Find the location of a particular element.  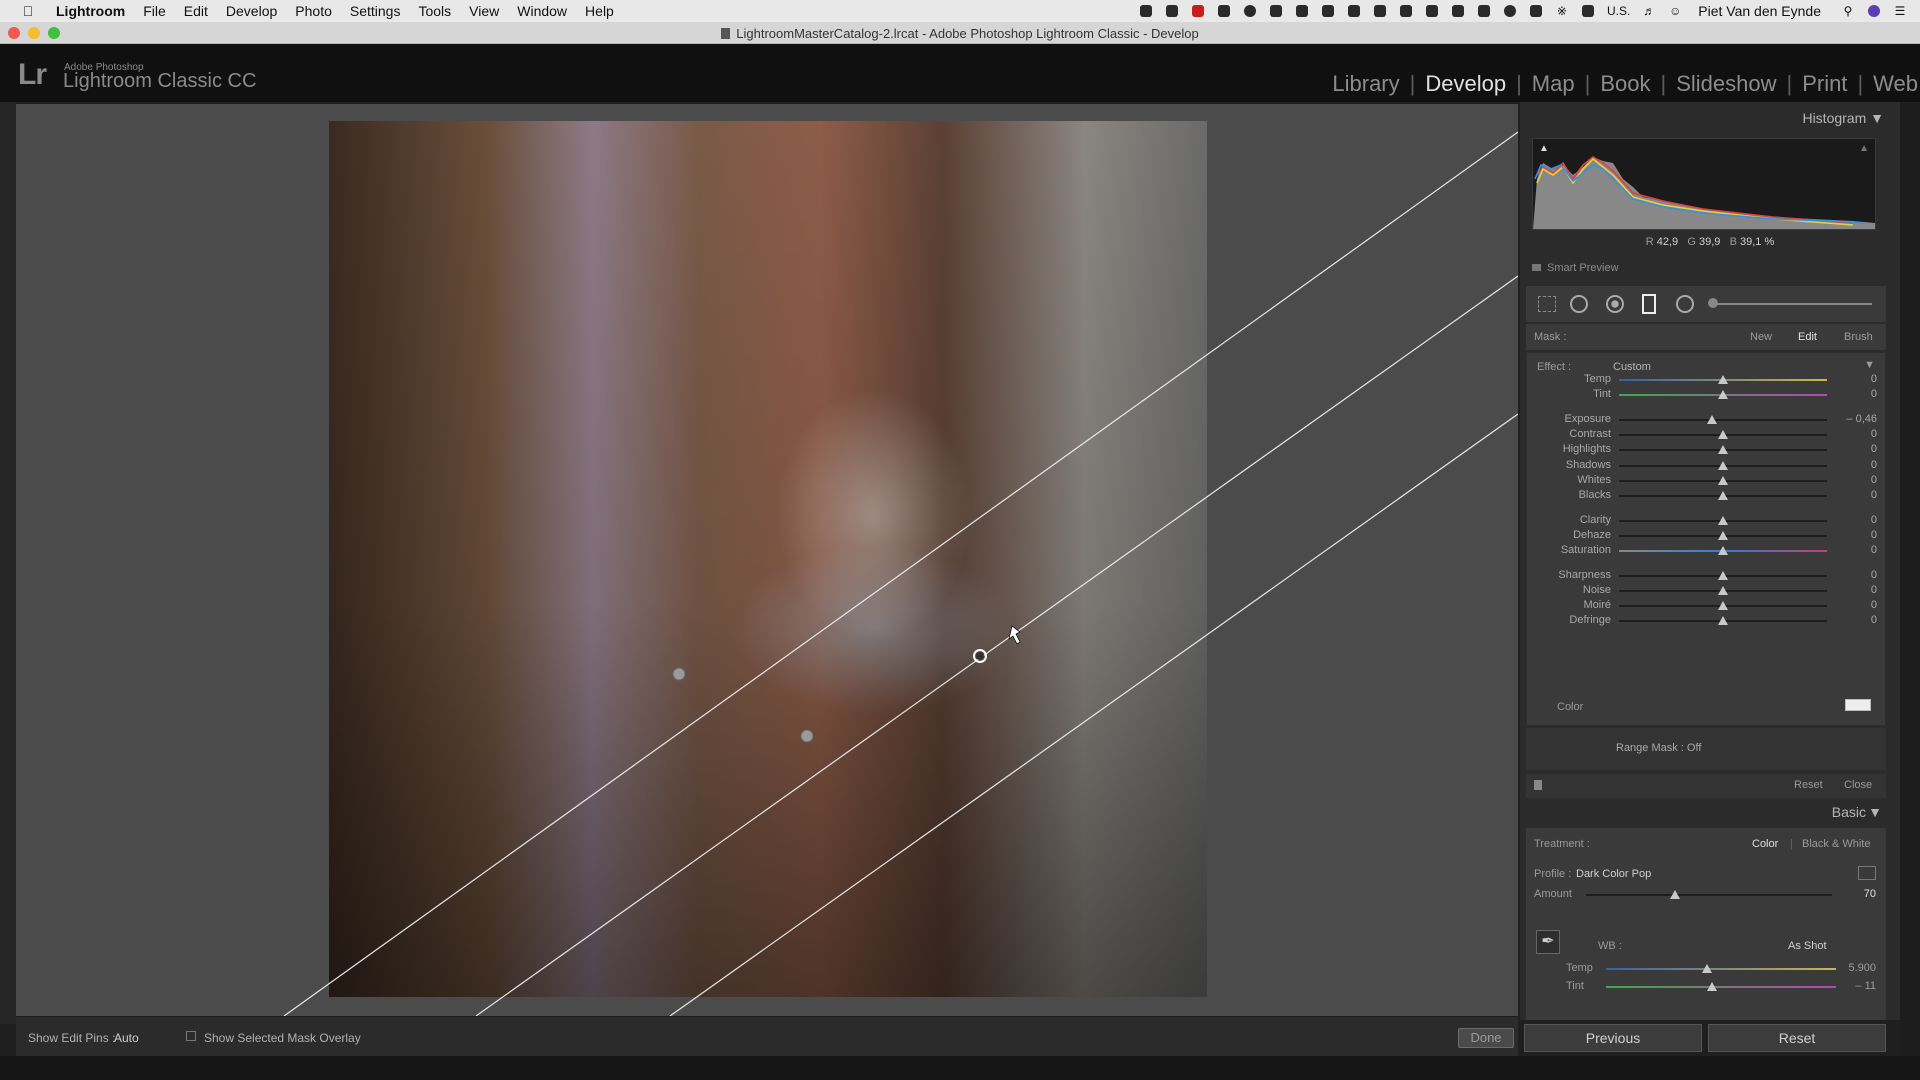

user-icon: ☺ is located at coordinates (1675, 11).